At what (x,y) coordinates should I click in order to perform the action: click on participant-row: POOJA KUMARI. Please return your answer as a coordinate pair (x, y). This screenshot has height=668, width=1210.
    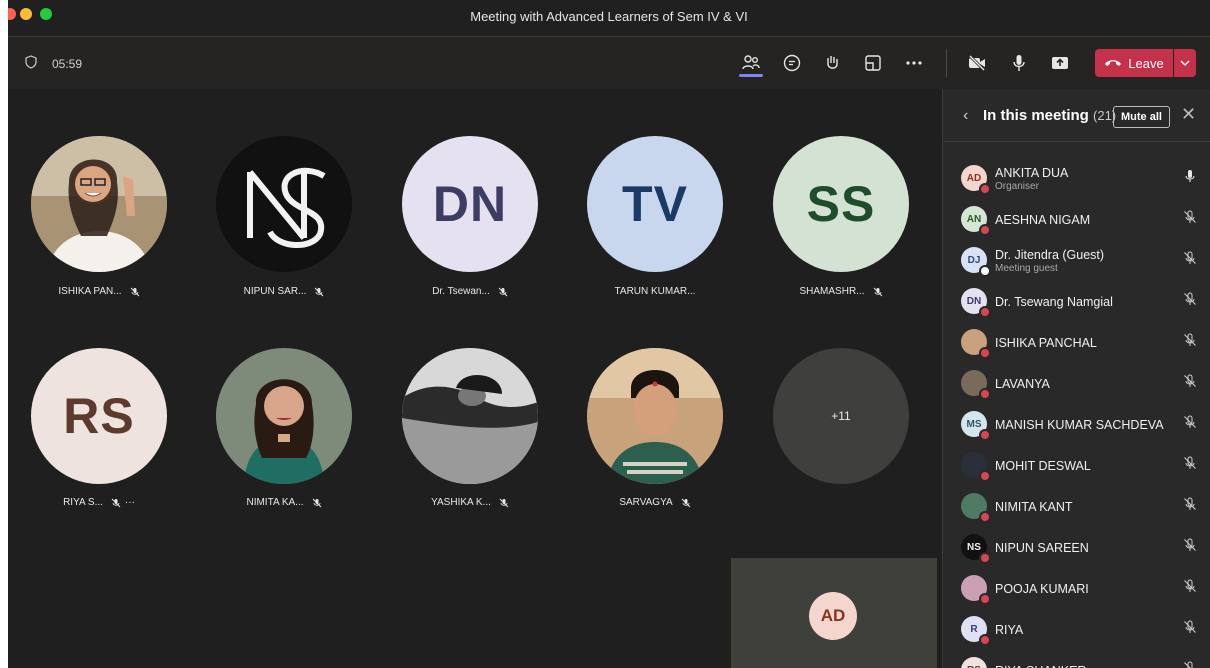
    Looking at the image, I should click on (1076, 589).